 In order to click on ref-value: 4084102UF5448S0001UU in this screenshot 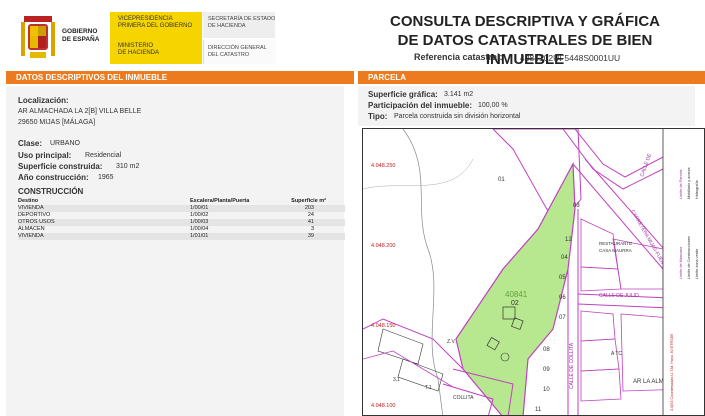, I will do `click(570, 58)`.